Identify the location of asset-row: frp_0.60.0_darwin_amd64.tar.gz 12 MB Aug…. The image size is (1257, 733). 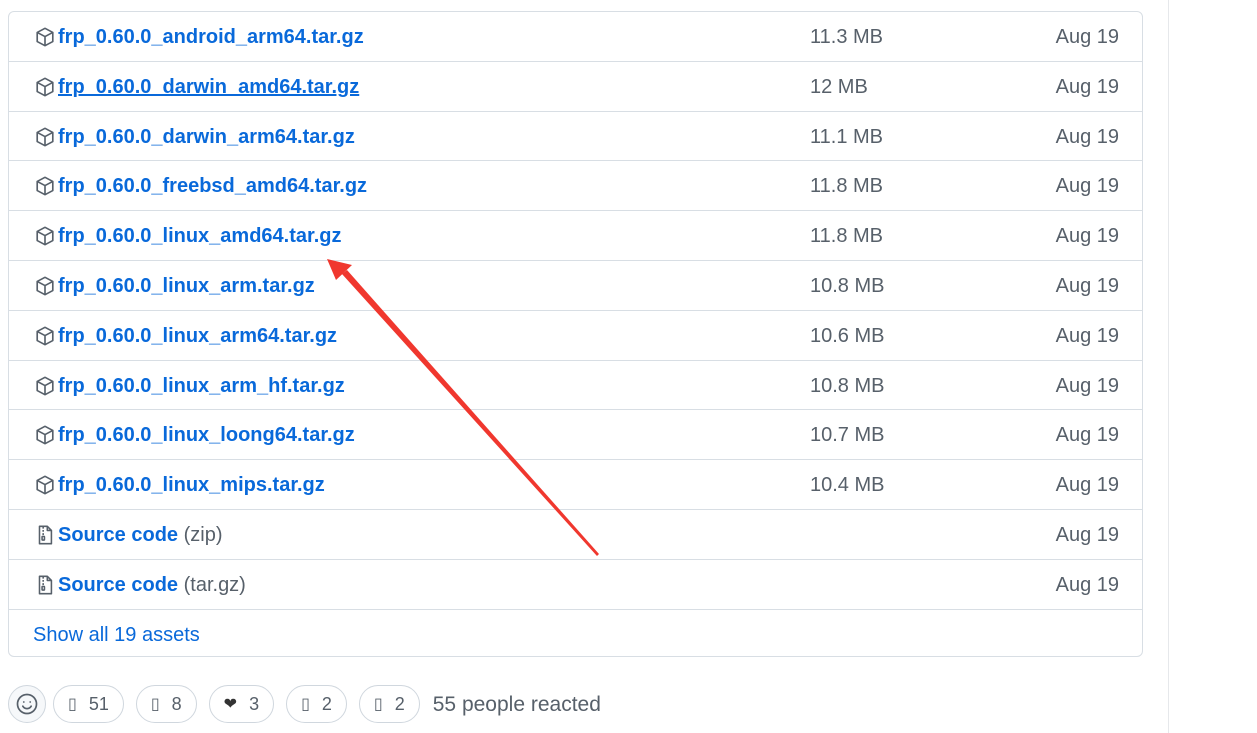
(575, 87).